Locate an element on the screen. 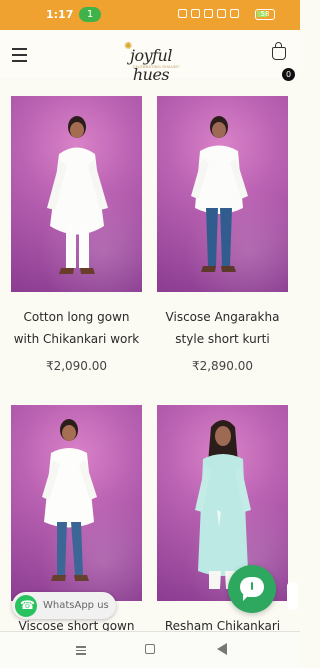 Image resolution: width=320 pixels, height=668 pixels. battery-icon: 58 is located at coordinates (265, 14).